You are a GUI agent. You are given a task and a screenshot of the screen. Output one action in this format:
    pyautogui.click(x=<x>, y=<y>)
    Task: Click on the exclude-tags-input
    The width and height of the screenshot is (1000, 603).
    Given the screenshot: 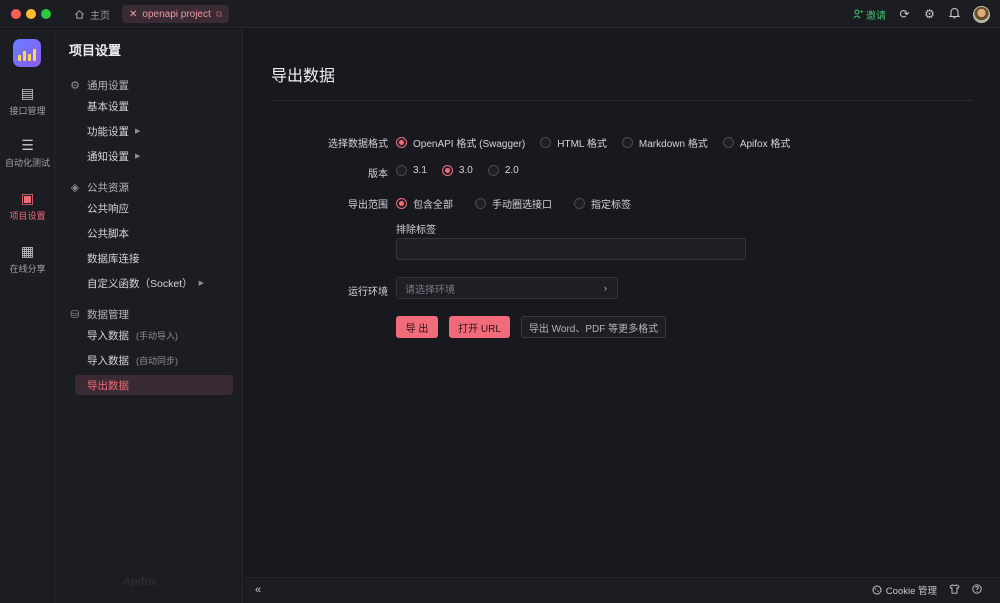 What is the action you would take?
    pyautogui.click(x=571, y=249)
    